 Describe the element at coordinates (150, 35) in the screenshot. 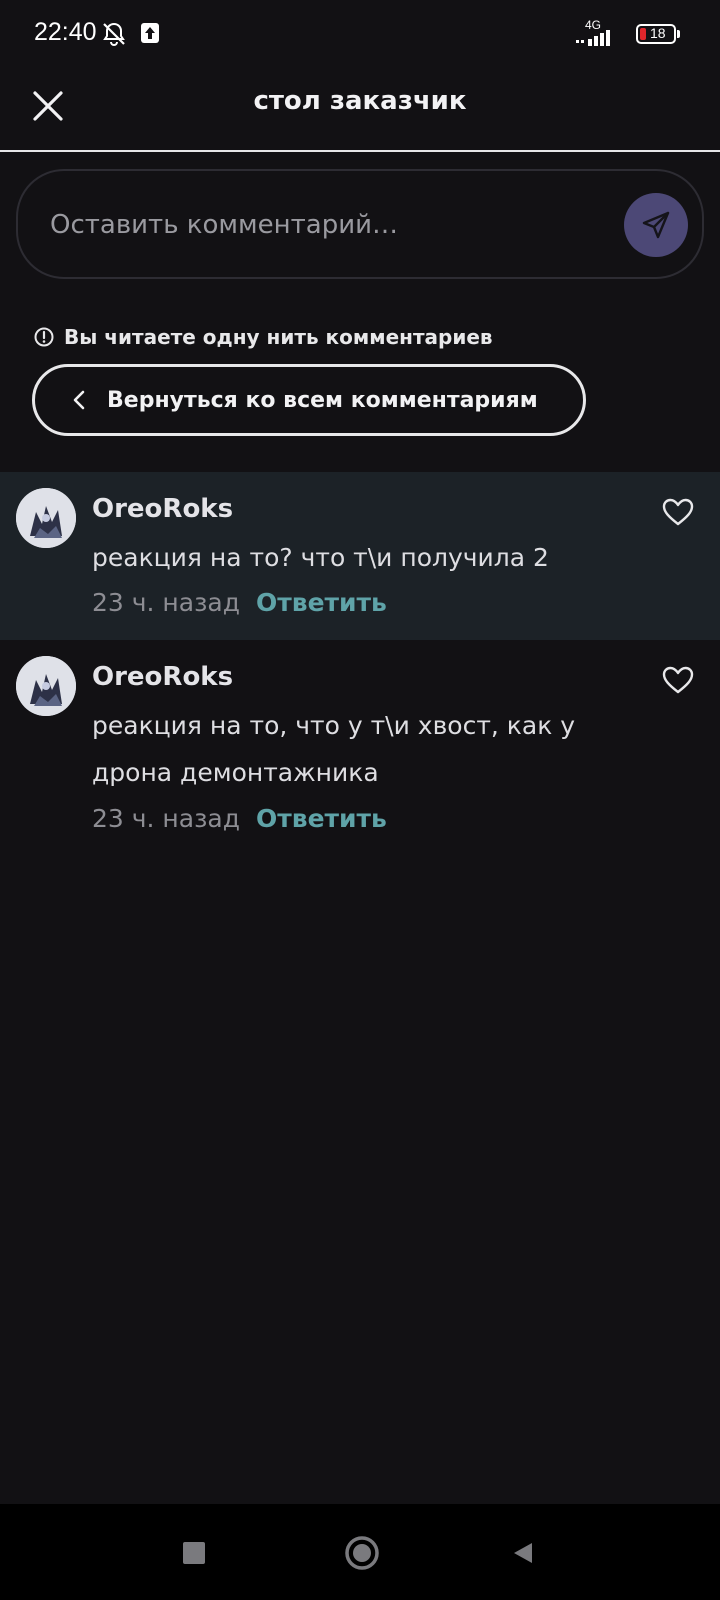

I see `upload-icon` at that location.